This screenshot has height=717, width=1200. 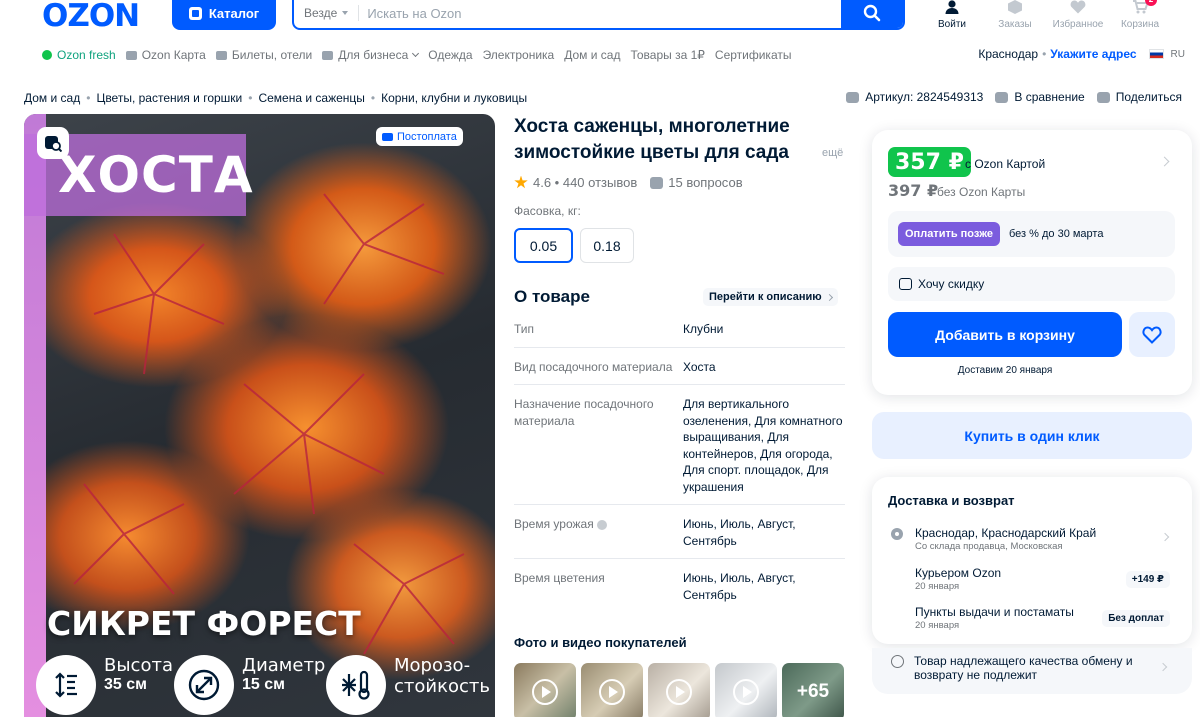 I want to click on login-button: Войти, so click(x=952, y=15).